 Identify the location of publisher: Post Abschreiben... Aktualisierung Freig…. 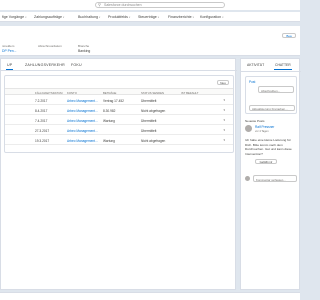
(271, 95).